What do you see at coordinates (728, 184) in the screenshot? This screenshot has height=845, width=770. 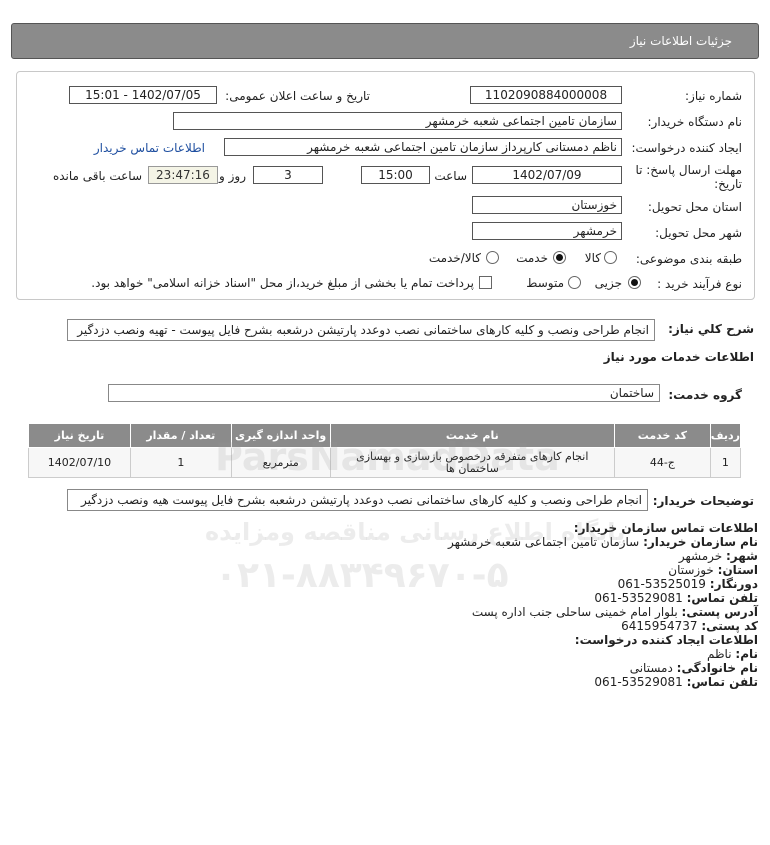 I see `deadline-date-label: تاریخ:` at bounding box center [728, 184].